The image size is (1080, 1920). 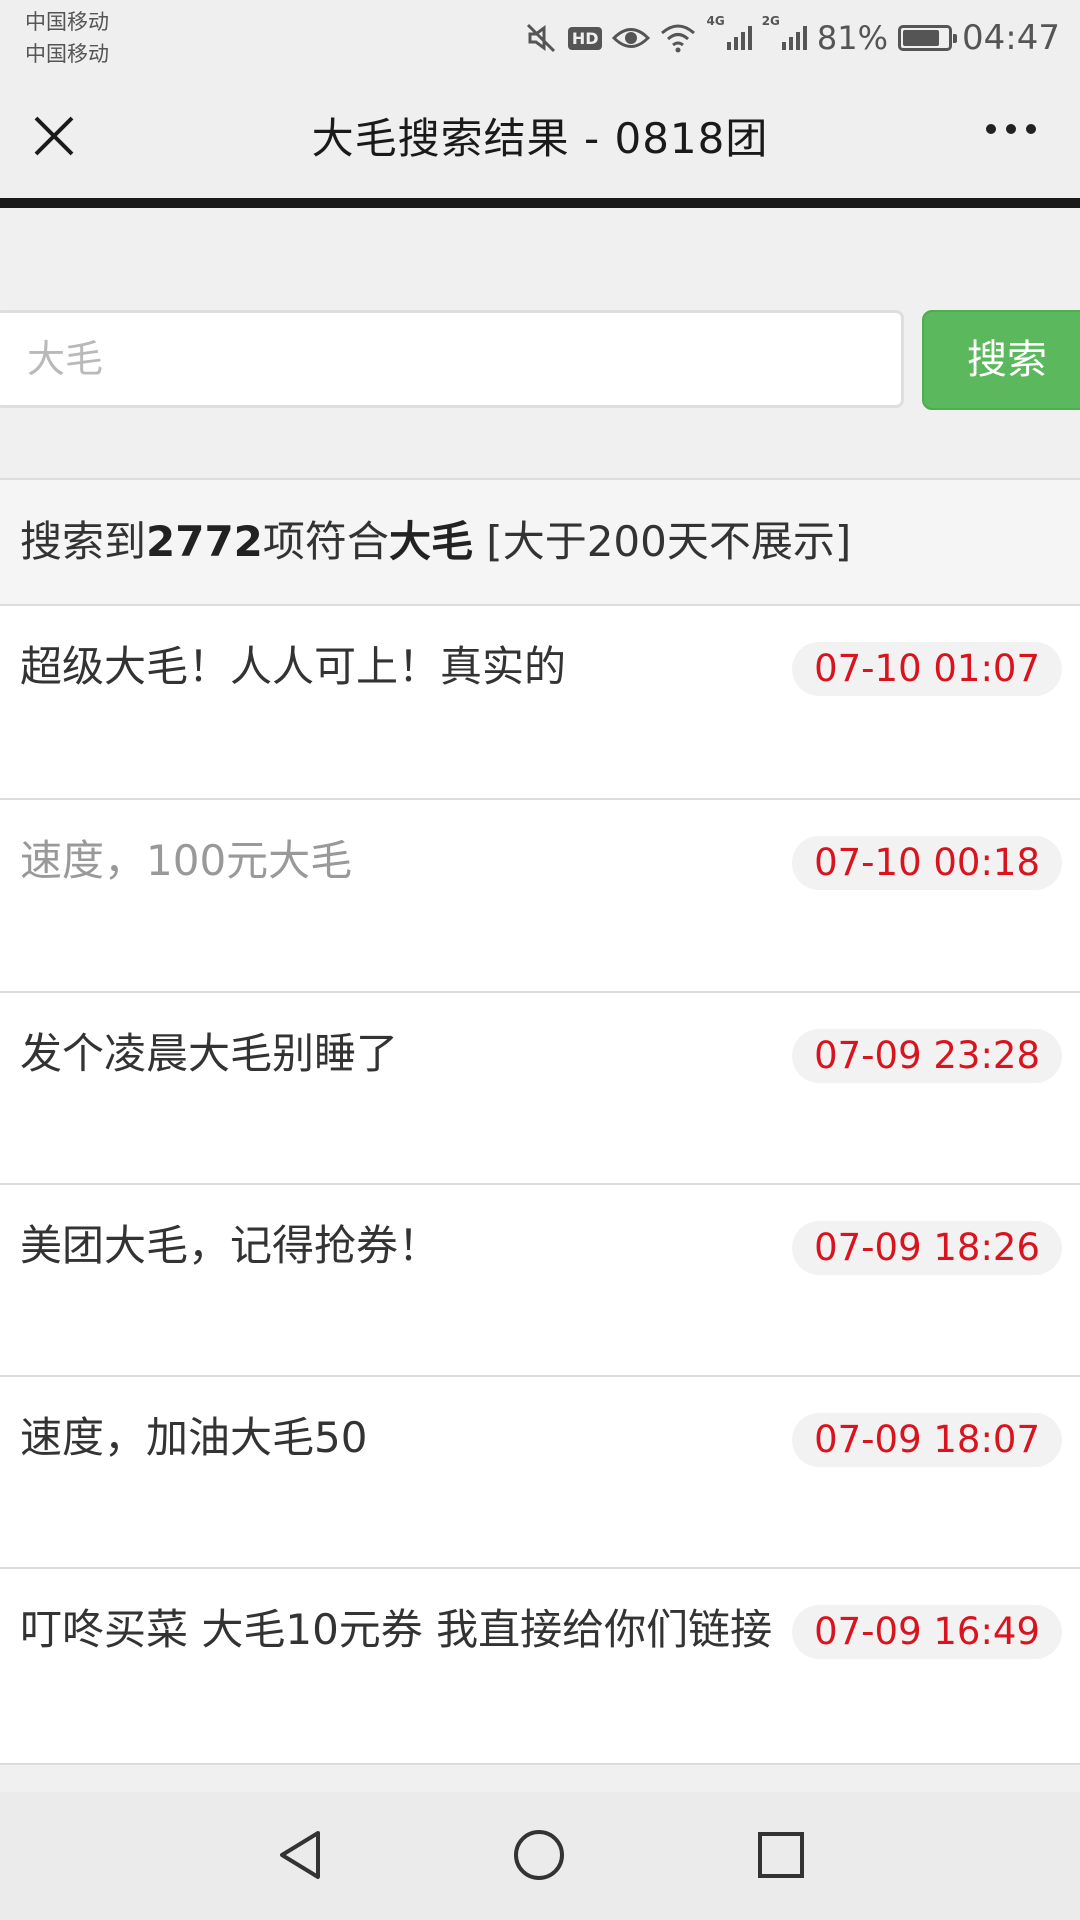 What do you see at coordinates (452, 359) in the screenshot?
I see `search-input` at bounding box center [452, 359].